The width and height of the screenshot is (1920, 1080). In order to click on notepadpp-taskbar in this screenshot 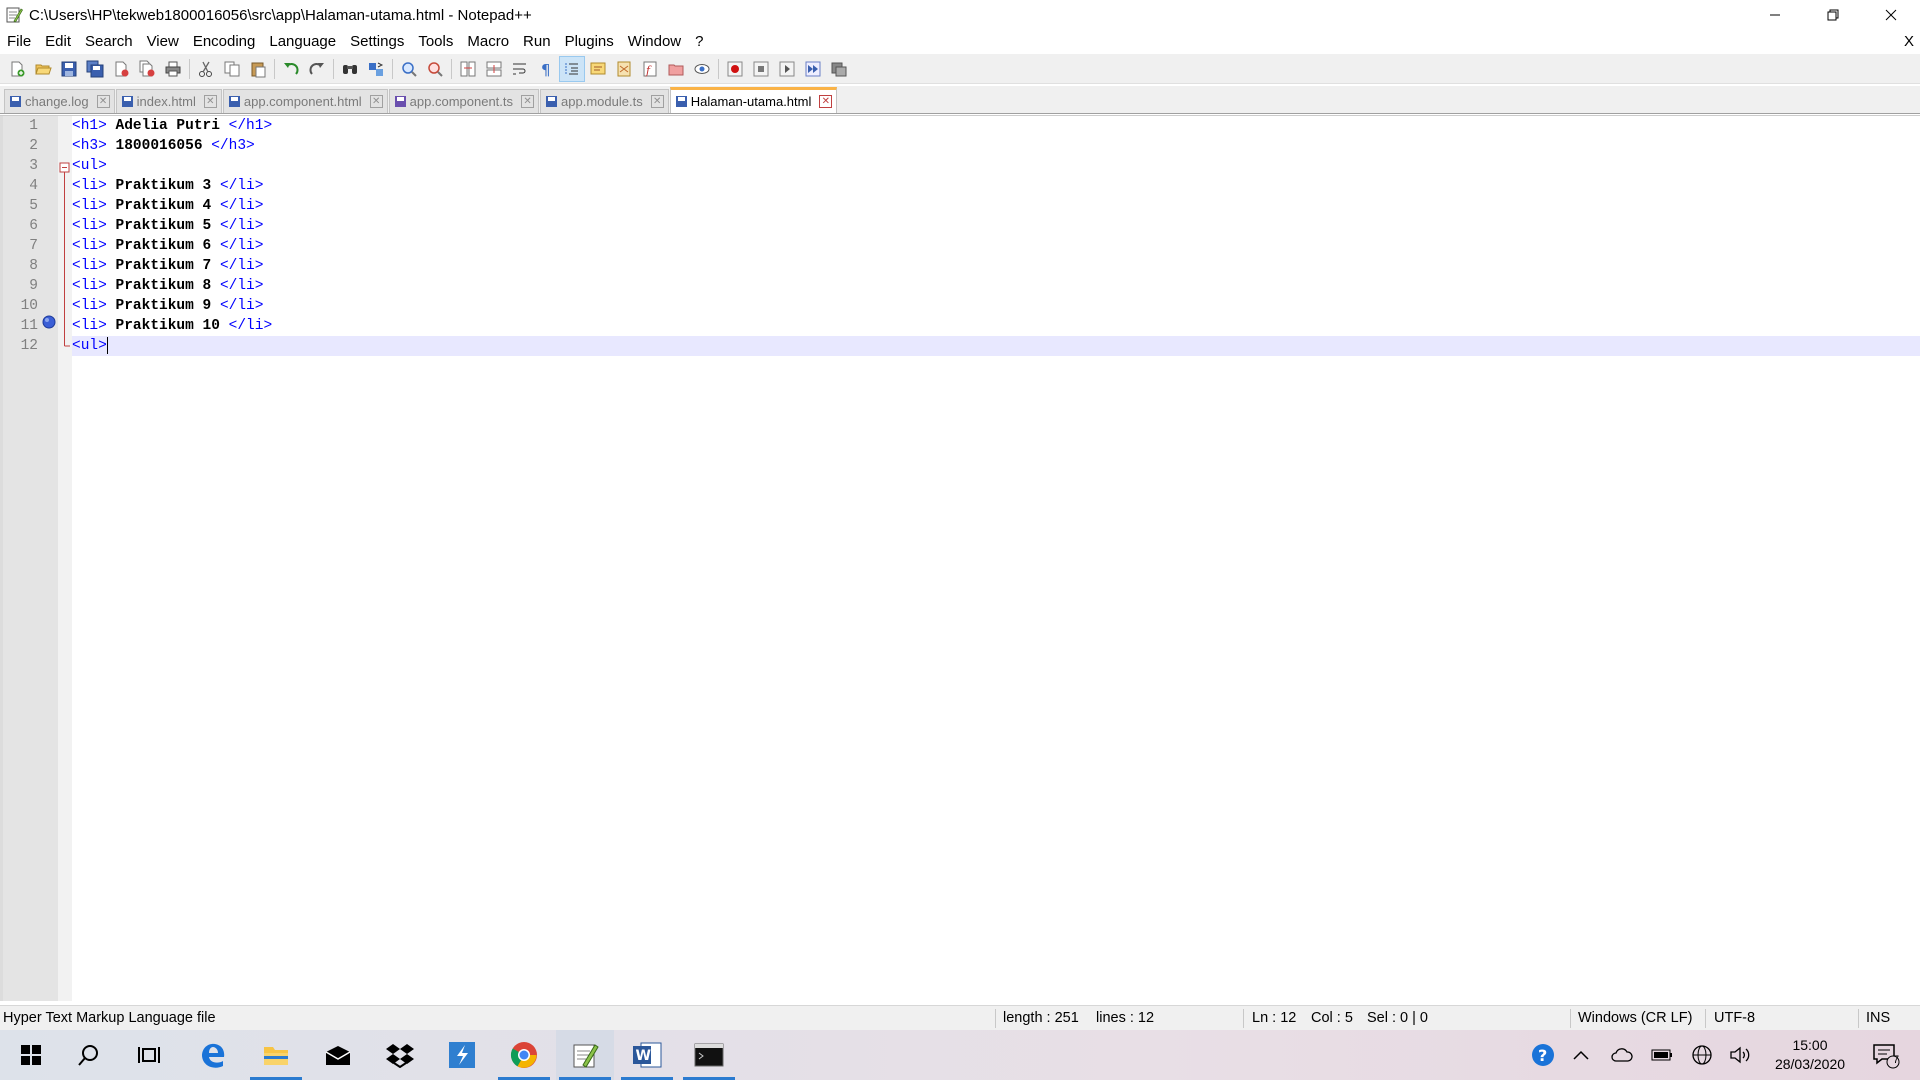, I will do `click(585, 1055)`.